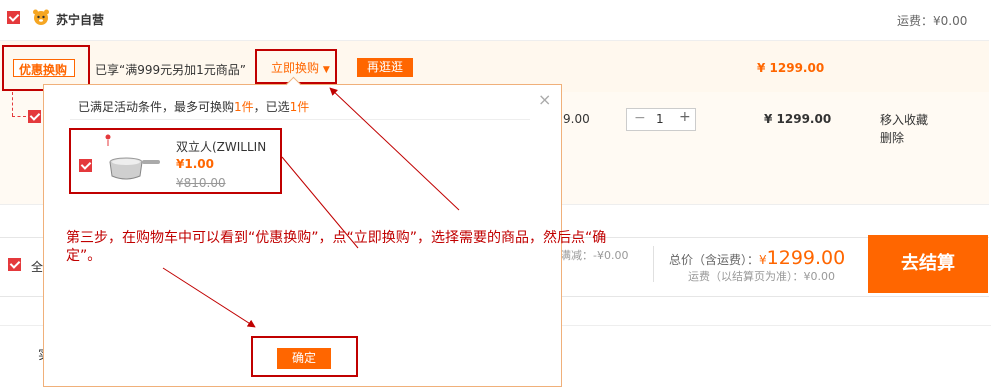  Describe the element at coordinates (320, 202) in the screenshot. I see `arrow-to-item` at that location.